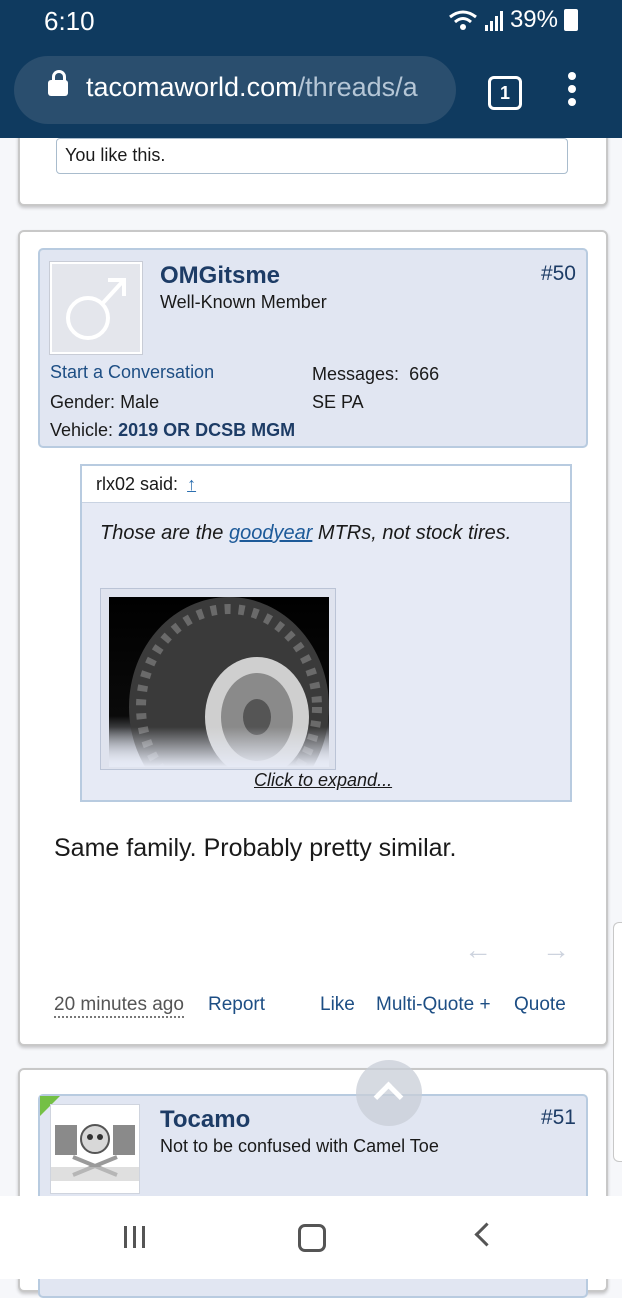 The width and height of the screenshot is (622, 1298). I want to click on battery-icon, so click(571, 20).